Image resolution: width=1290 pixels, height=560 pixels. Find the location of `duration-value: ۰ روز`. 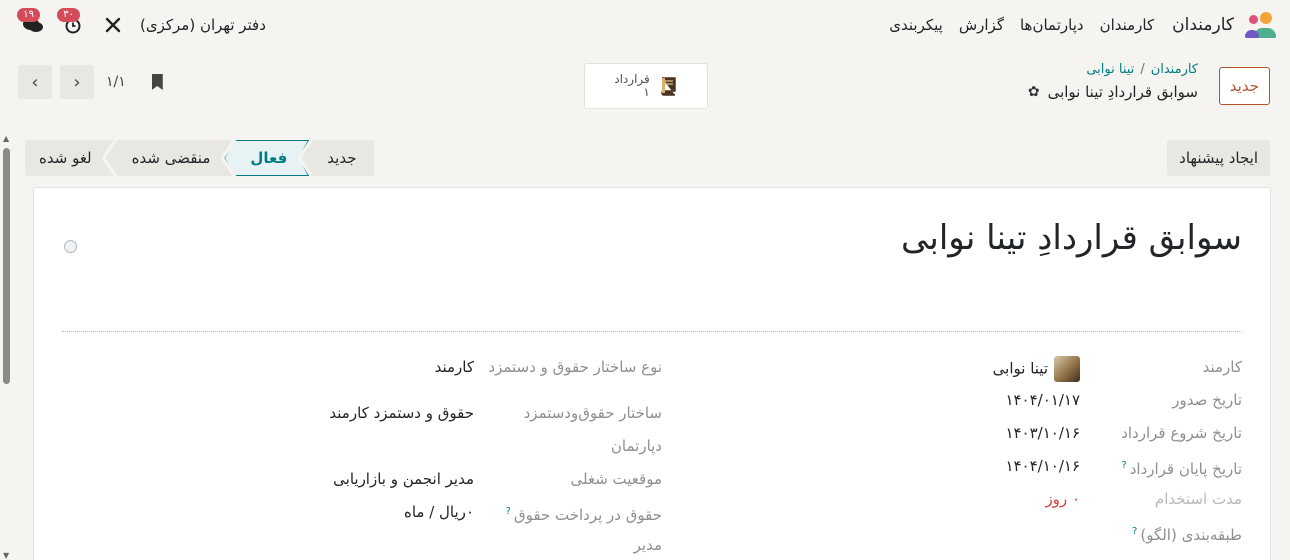

duration-value: ۰ روز is located at coordinates (1062, 499).